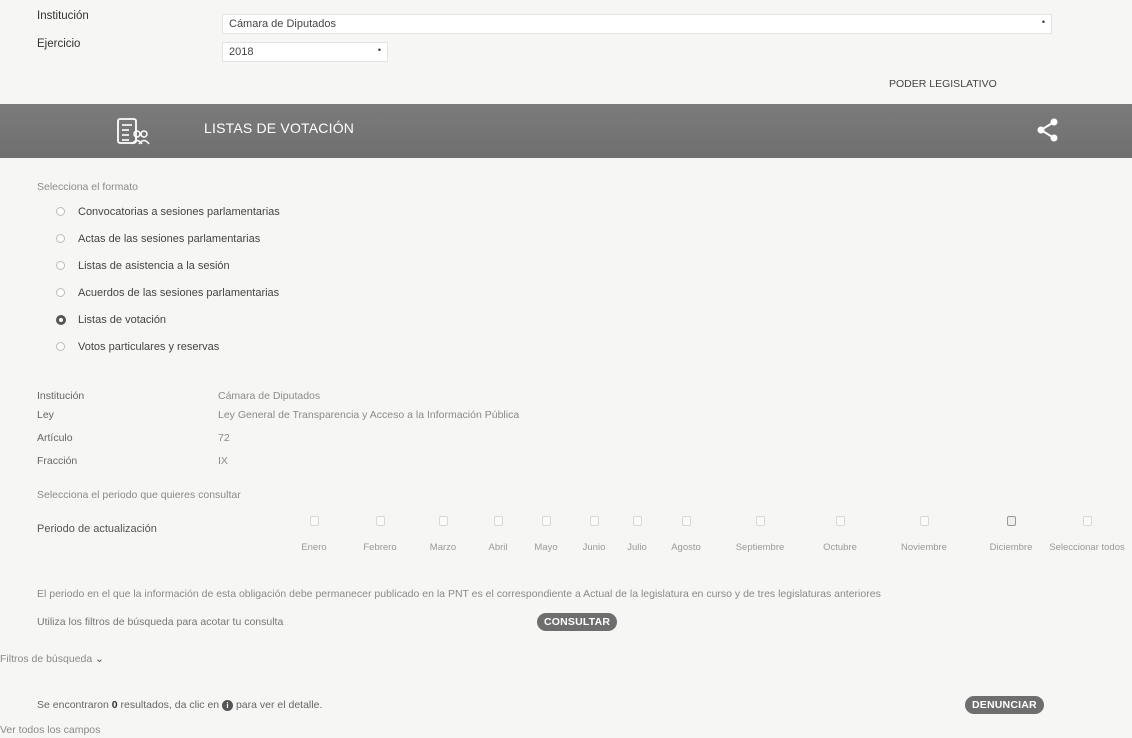  Describe the element at coordinates (170, 705) in the screenshot. I see `results-text: resultados, da clic en` at that location.